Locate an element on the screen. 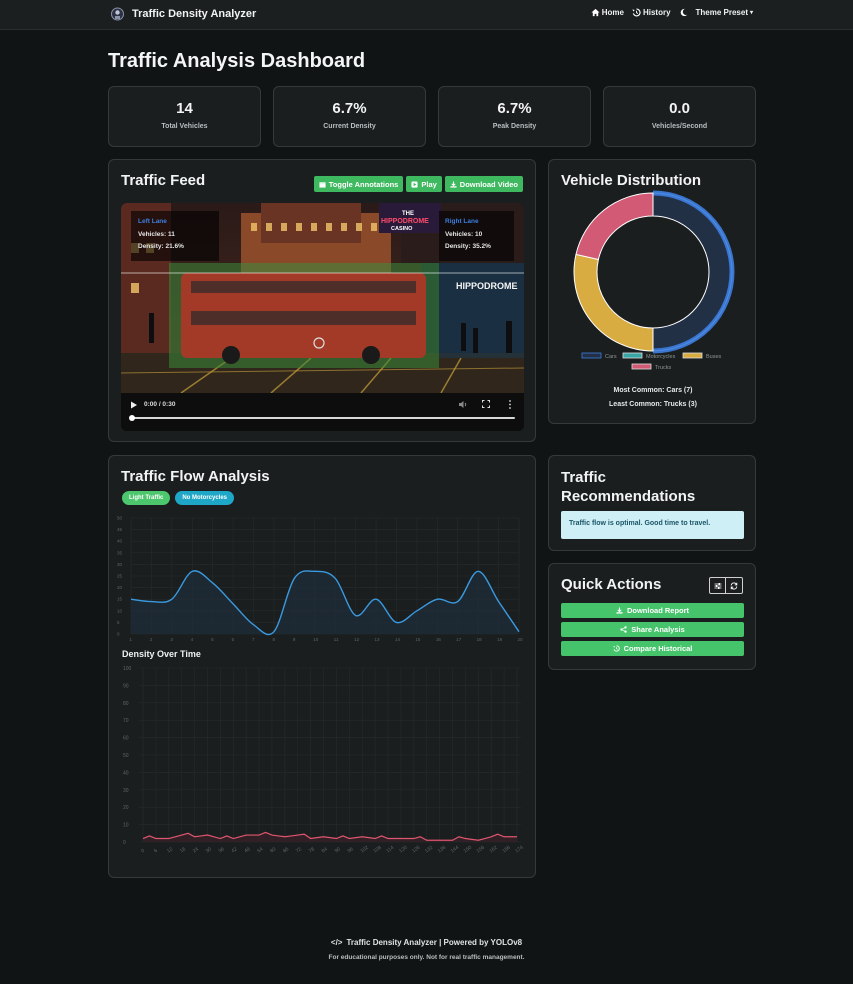 The width and height of the screenshot is (853, 984). density-ytick-label: 70 is located at coordinates (126, 721).